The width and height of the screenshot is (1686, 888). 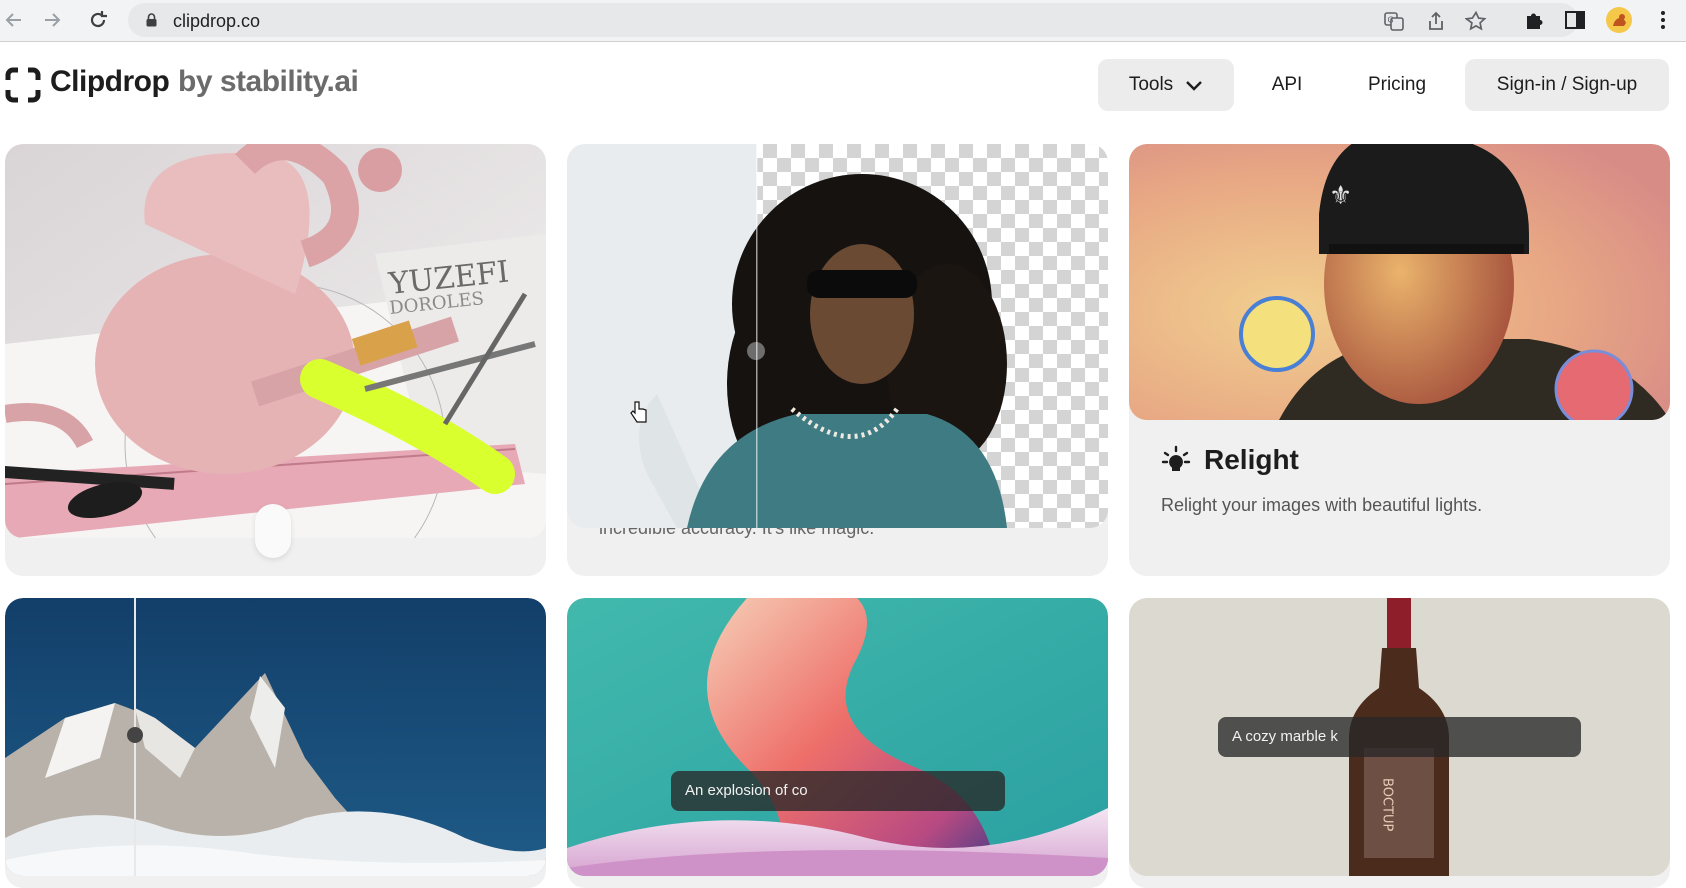 What do you see at coordinates (1475, 21) in the screenshot?
I see `bookmark-star-icon` at bounding box center [1475, 21].